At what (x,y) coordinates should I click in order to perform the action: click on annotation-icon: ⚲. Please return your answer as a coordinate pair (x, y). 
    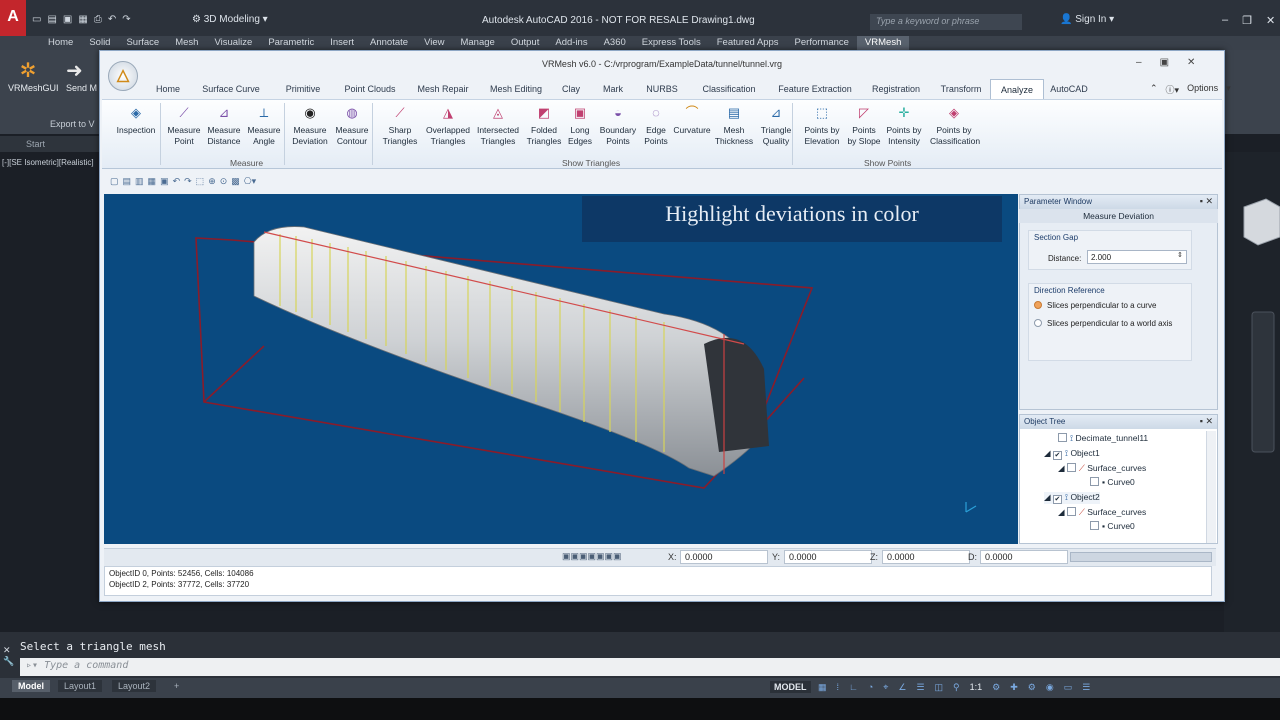
    Looking at the image, I should click on (956, 687).